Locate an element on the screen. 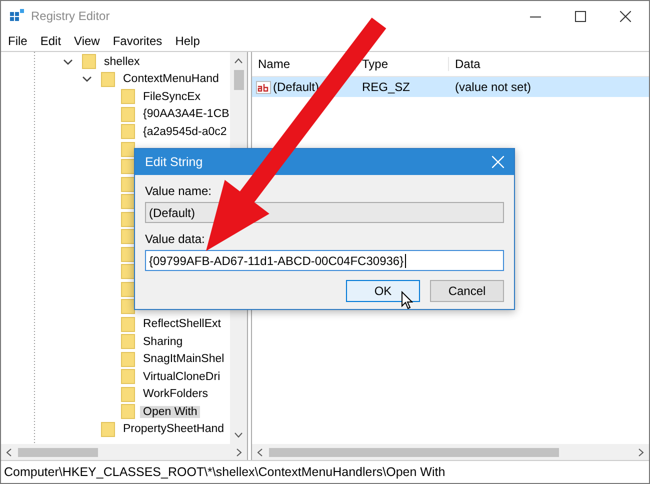 The height and width of the screenshot is (484, 650). tree-item: FileSyncEx is located at coordinates (172, 96).